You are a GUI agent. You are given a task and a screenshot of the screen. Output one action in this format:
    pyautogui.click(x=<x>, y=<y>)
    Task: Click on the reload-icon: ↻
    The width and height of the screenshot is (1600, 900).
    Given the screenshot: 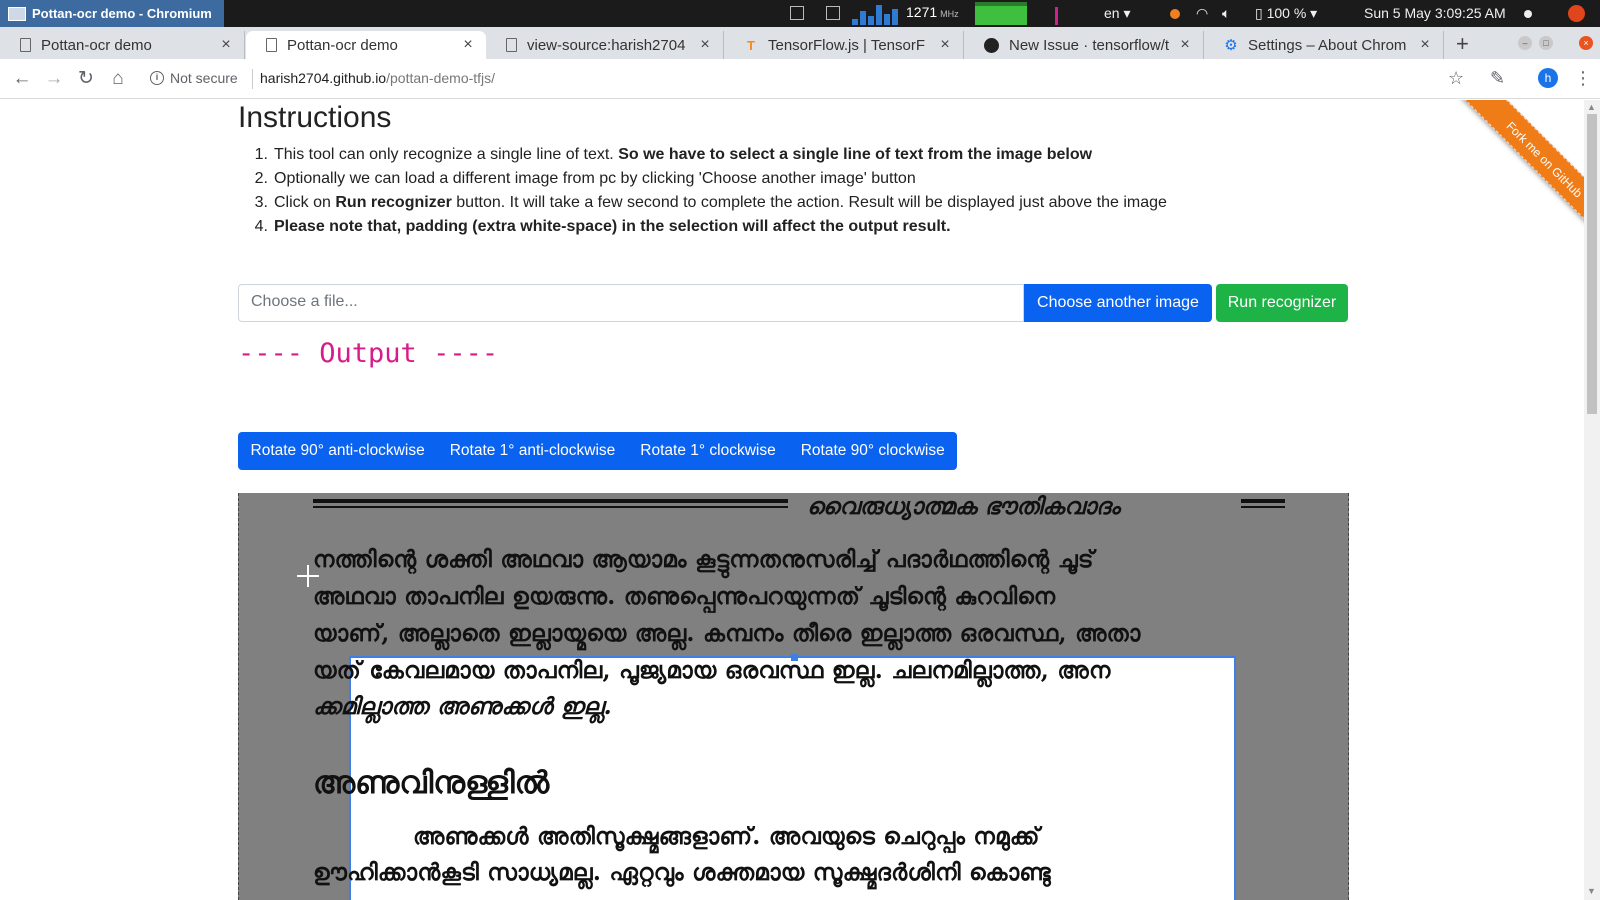 What is the action you would take?
    pyautogui.click(x=86, y=79)
    